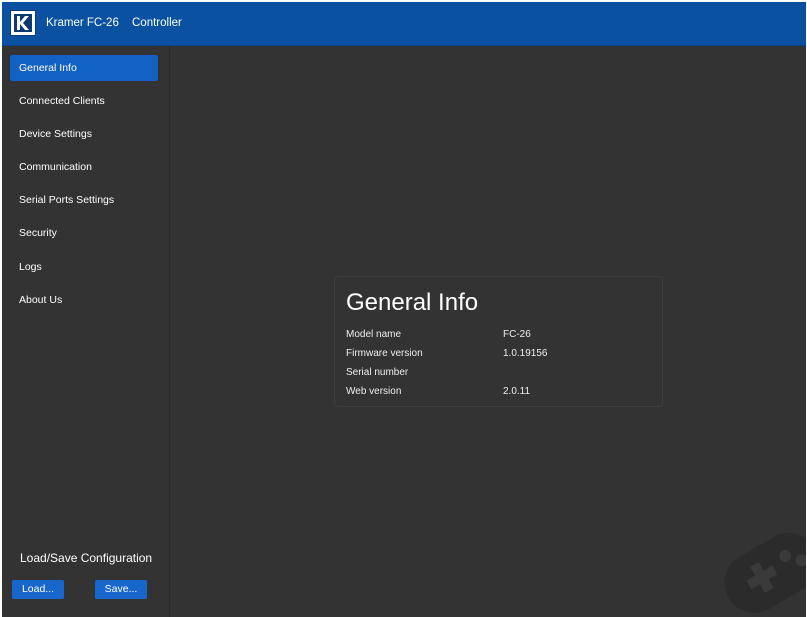 The width and height of the screenshot is (807, 617). Describe the element at coordinates (377, 372) in the screenshot. I see `serial-number-label: Serial number` at that location.